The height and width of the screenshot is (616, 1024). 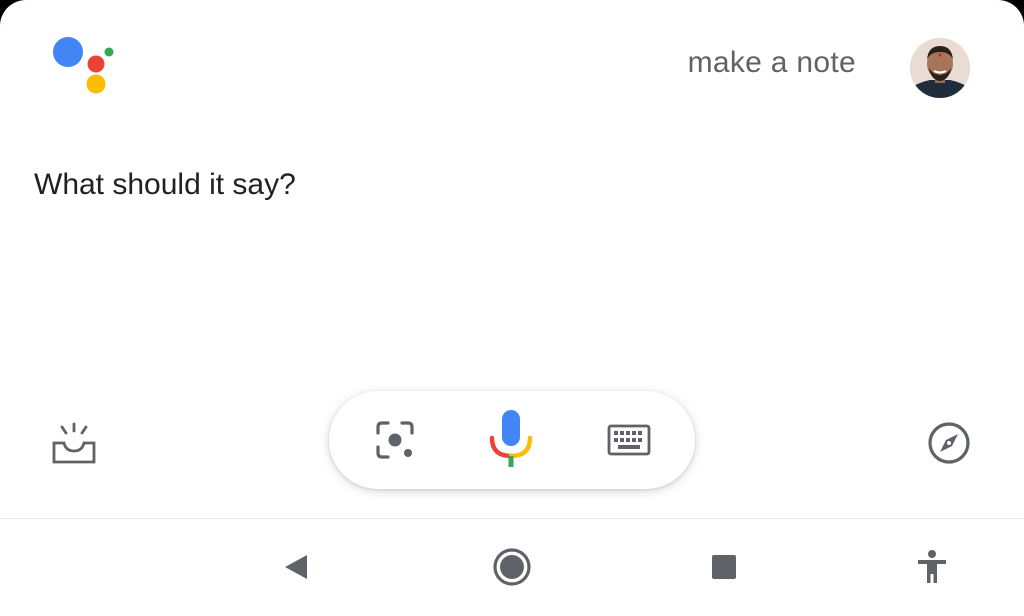 I want to click on microphone-button, so click(x=511, y=440).